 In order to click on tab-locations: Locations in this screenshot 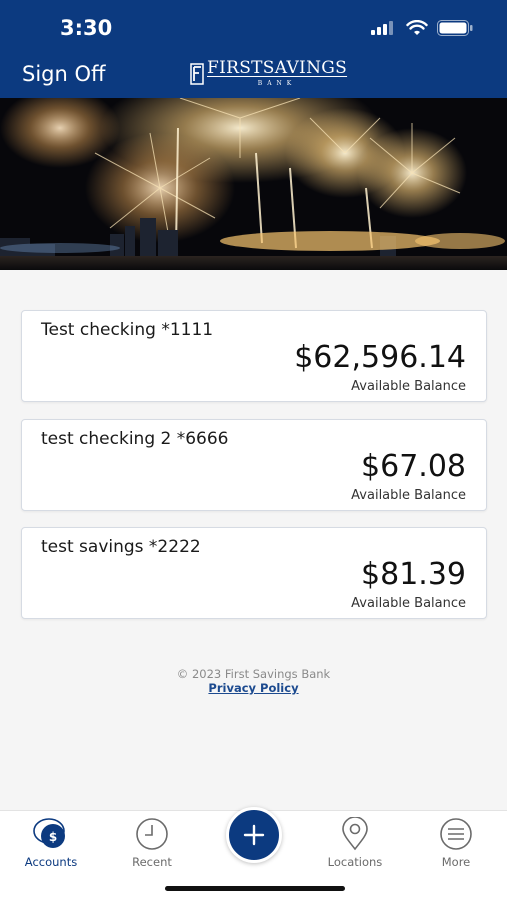, I will do `click(355, 843)`.